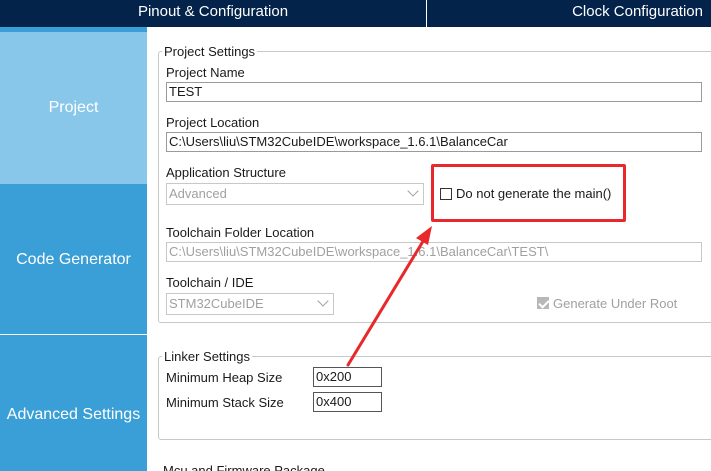  Describe the element at coordinates (240, 232) in the screenshot. I see `toolchain-folder-label: Toolchain Folder Location` at that location.